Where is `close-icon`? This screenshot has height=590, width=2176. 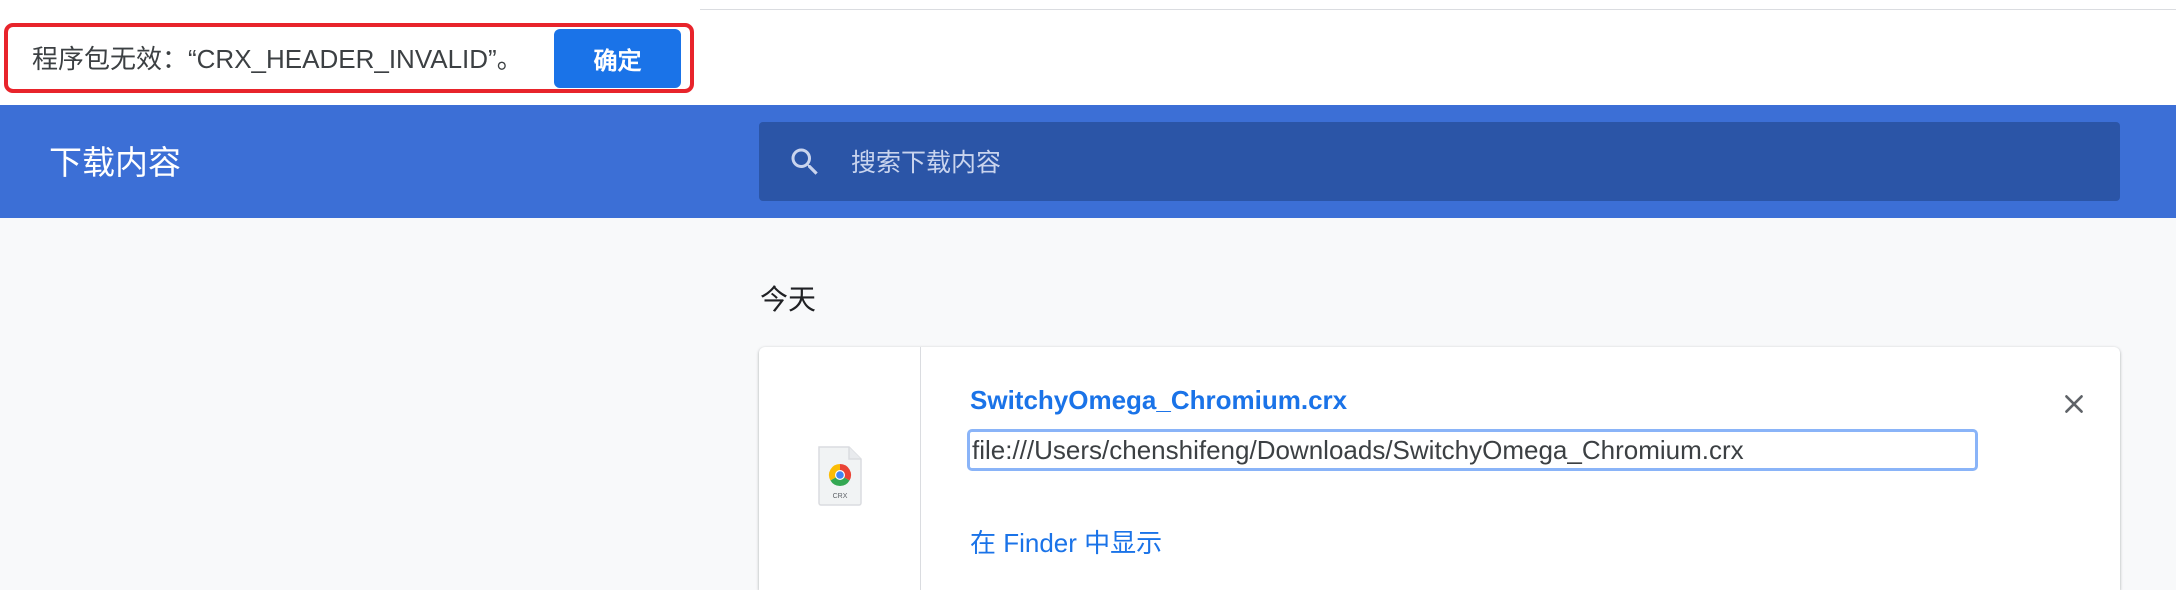
close-icon is located at coordinates (2074, 404).